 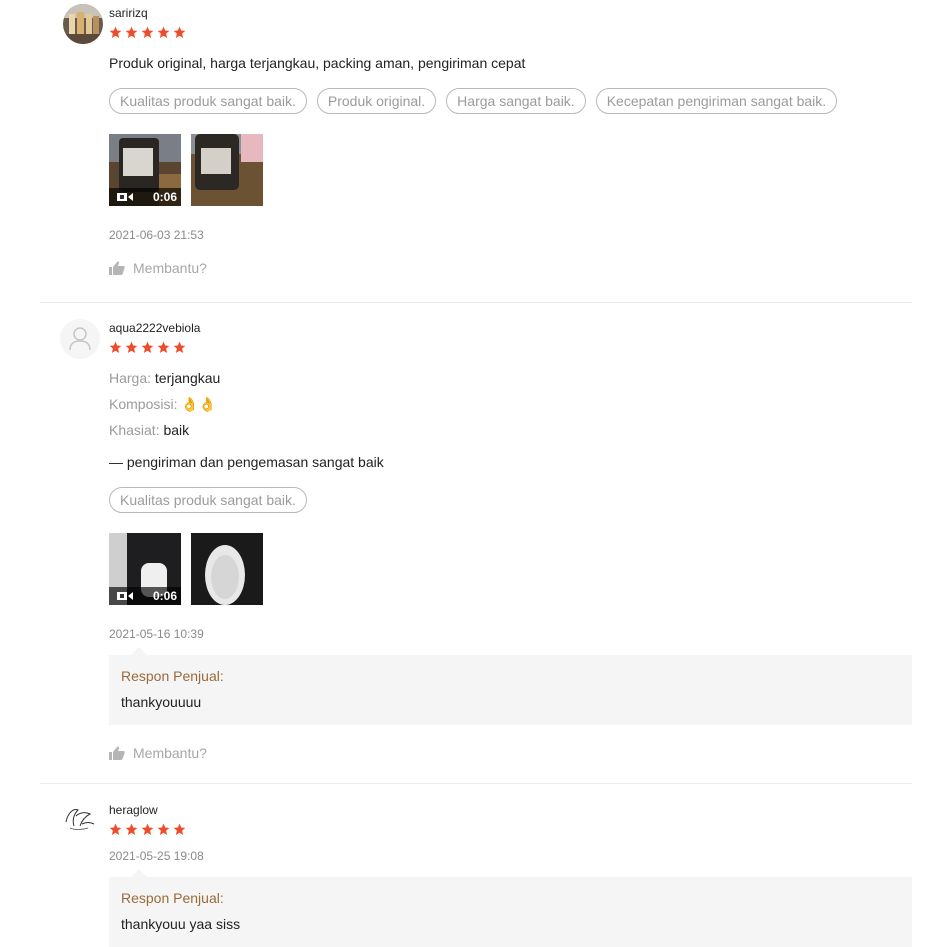 I want to click on review-tag: Produk original., so click(x=376, y=101).